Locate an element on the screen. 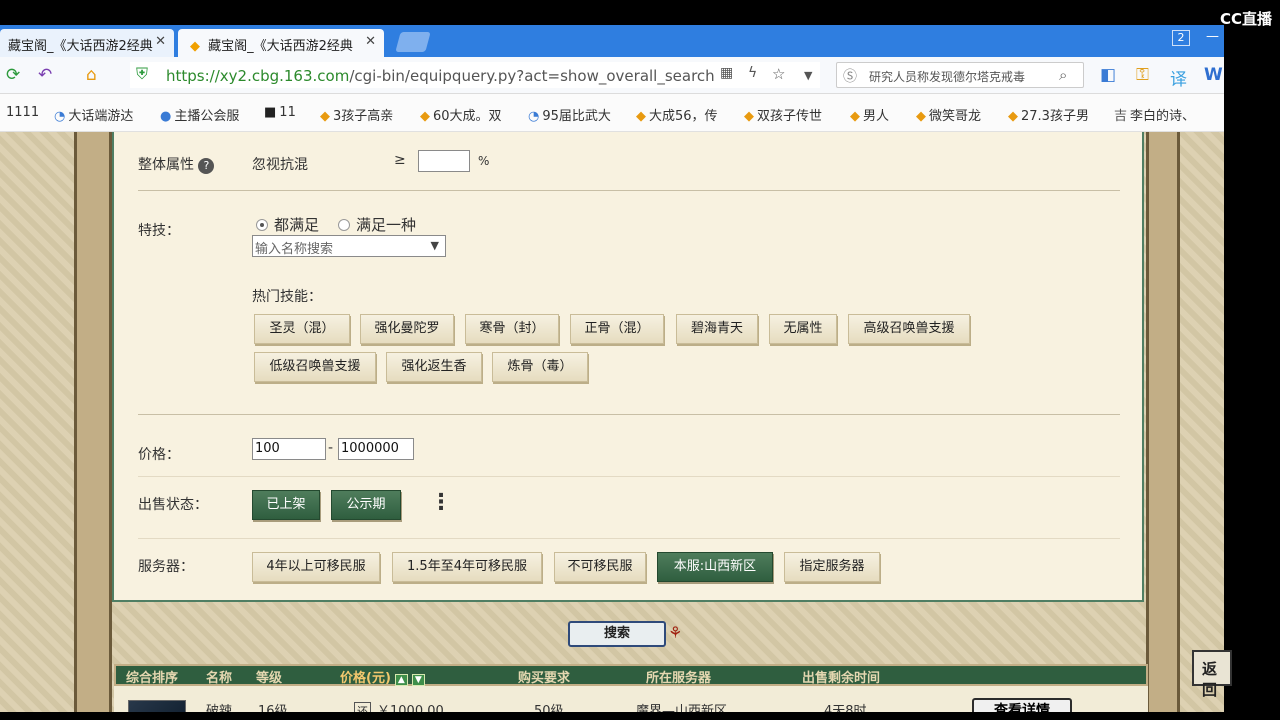  star-icon: ☆ is located at coordinates (778, 74).